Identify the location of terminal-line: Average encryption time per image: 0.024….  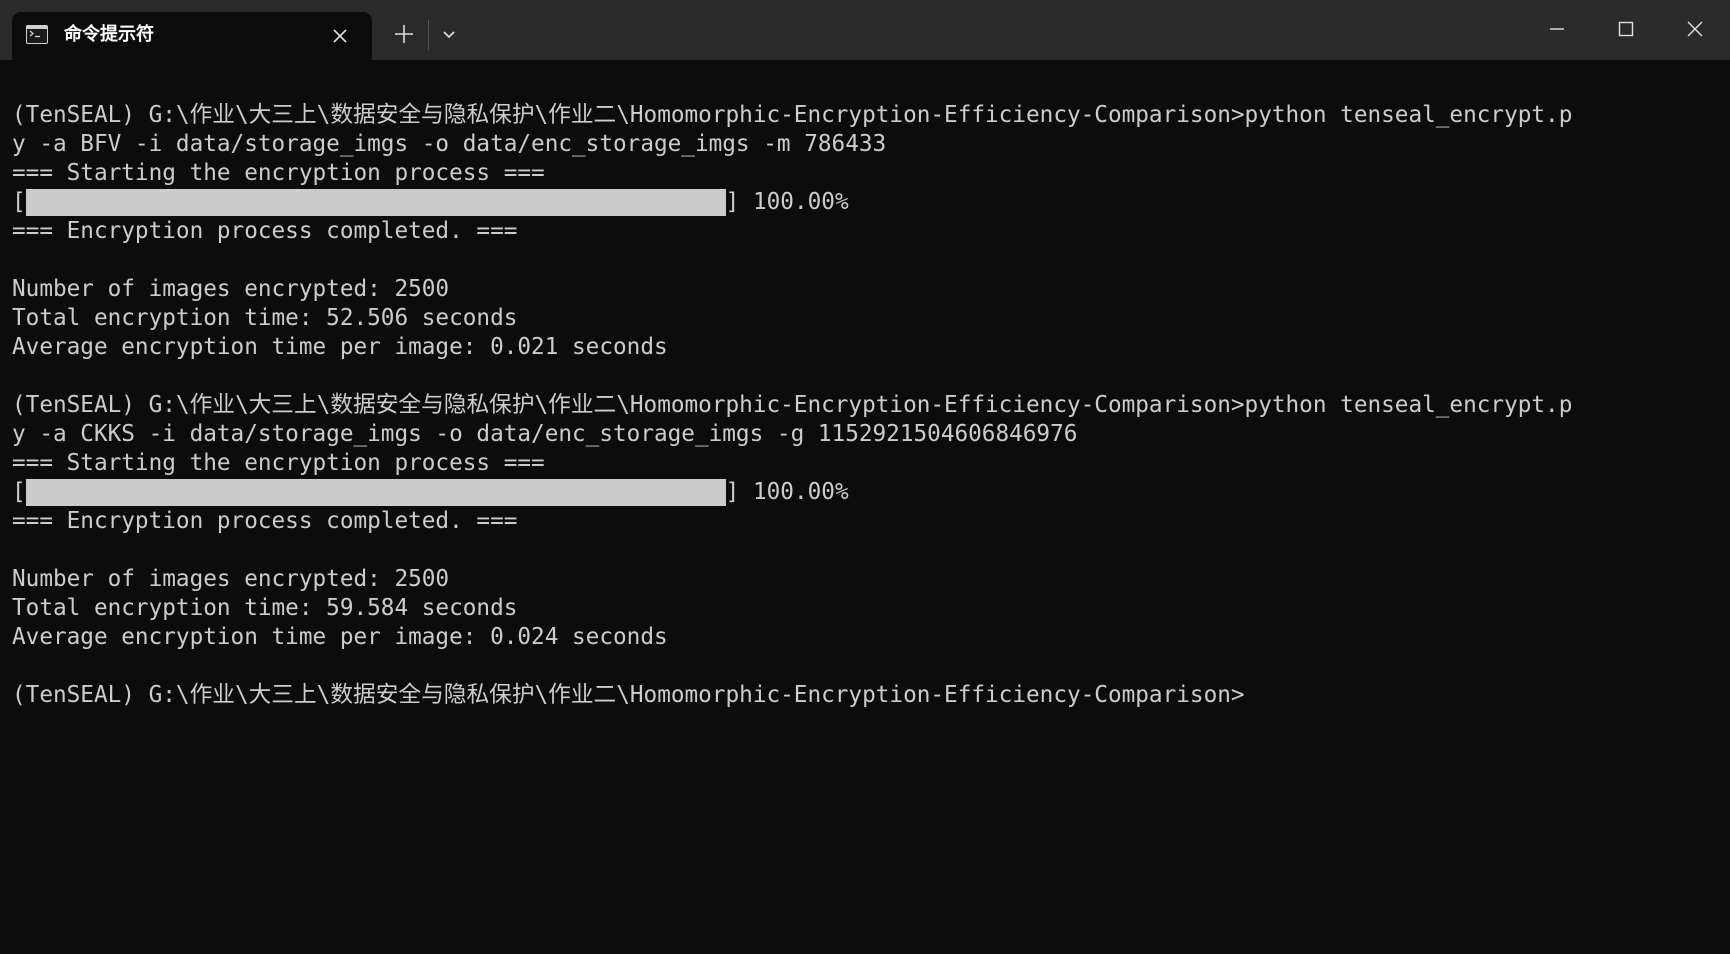
(340, 637).